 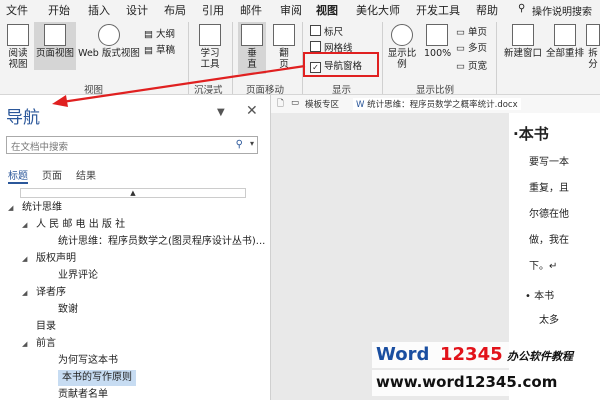 I want to click on menu-references: 引用, so click(x=213, y=10).